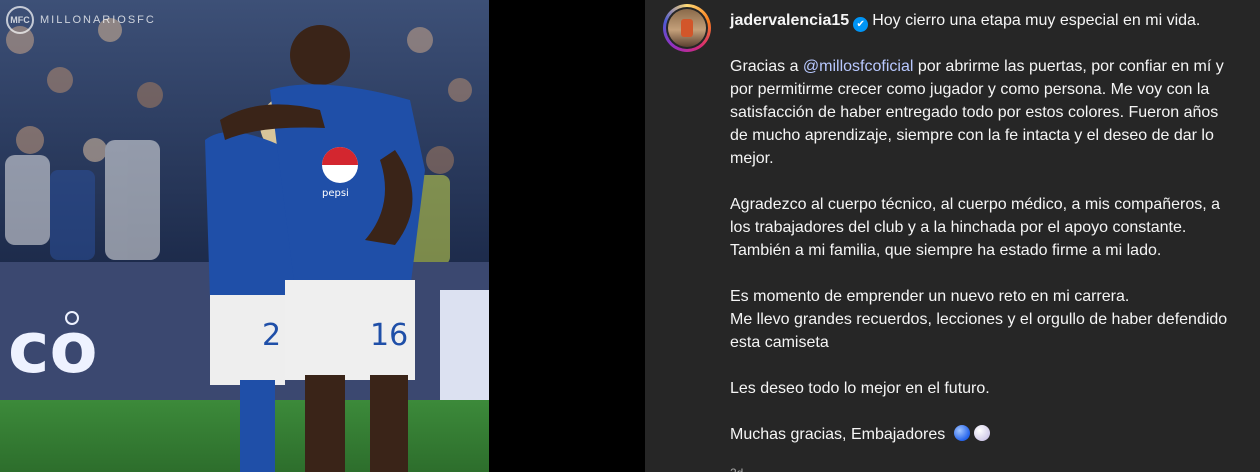 Image resolution: width=1260 pixels, height=472 pixels. What do you see at coordinates (736, 469) in the screenshot?
I see `post-timestamp: 2d` at bounding box center [736, 469].